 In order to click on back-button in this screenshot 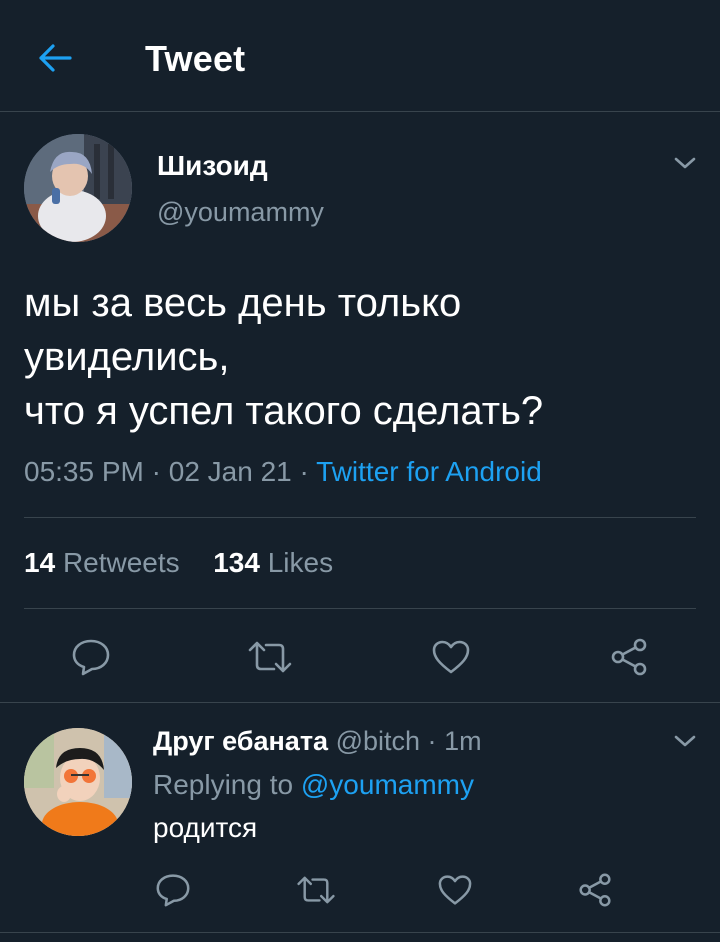, I will do `click(55, 58)`.